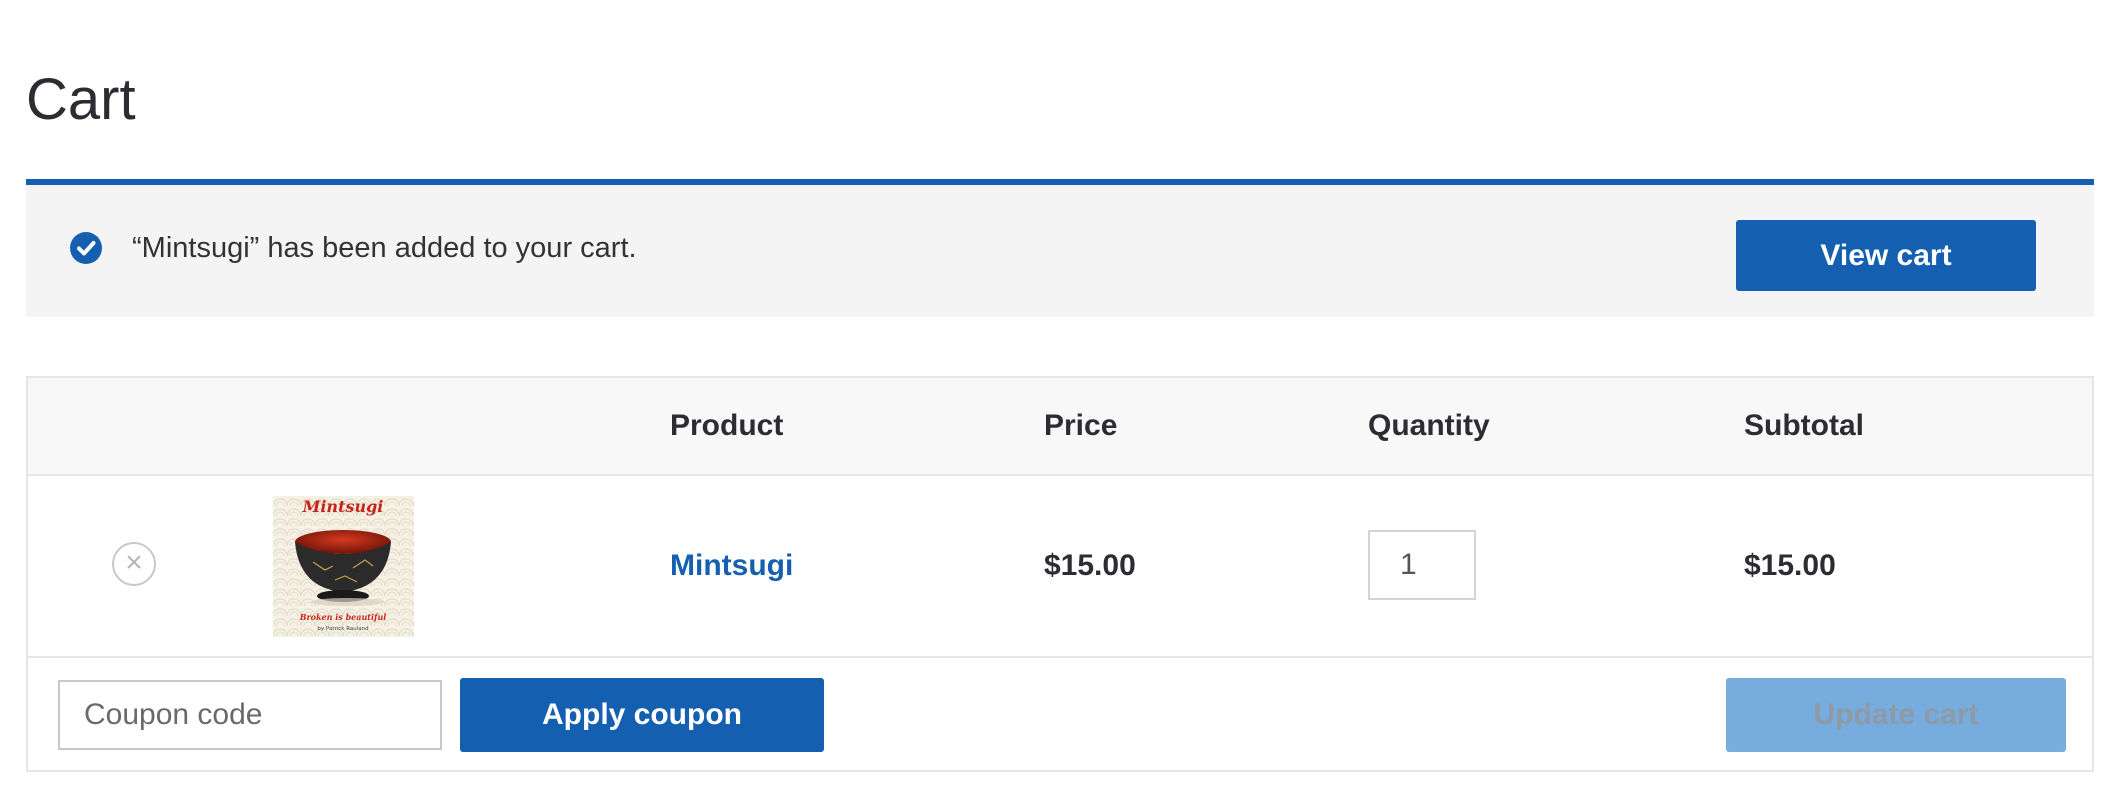 This screenshot has height=802, width=2114. I want to click on column-header-product: Product, so click(727, 425).